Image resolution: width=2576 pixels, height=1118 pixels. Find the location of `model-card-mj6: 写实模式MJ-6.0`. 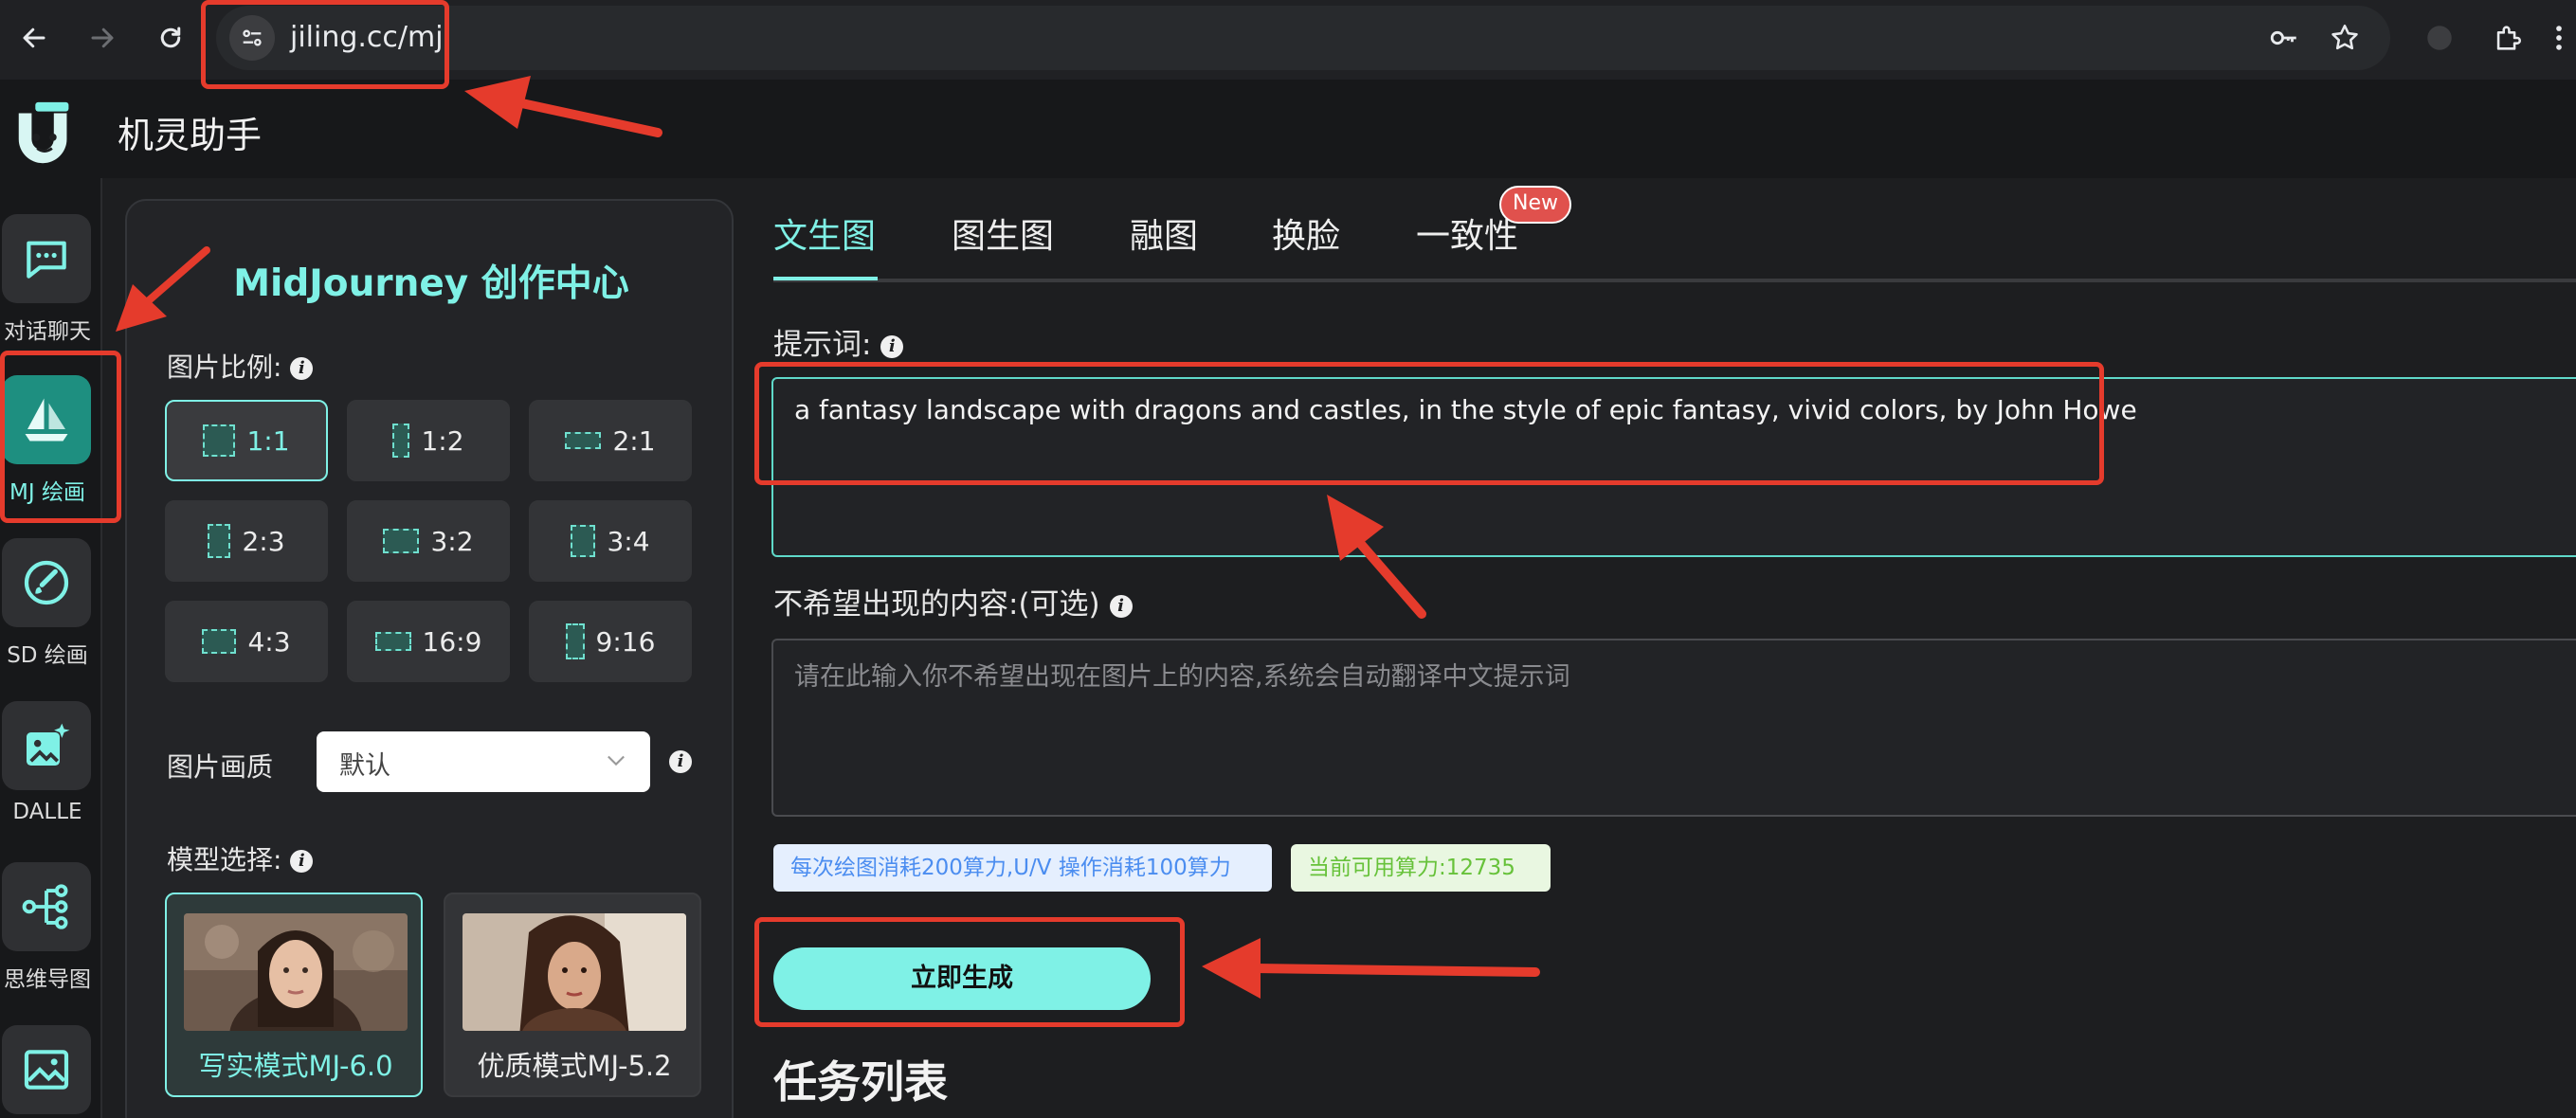

model-card-mj6: 写实模式MJ-6.0 is located at coordinates (294, 995).